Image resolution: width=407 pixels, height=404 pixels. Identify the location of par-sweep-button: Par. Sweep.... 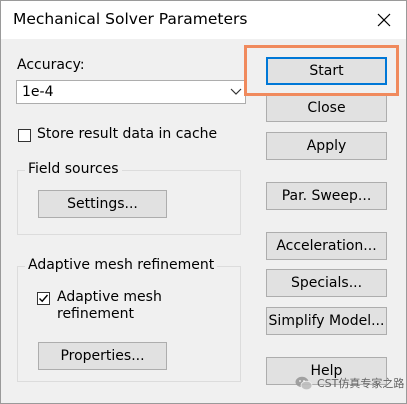
(326, 196).